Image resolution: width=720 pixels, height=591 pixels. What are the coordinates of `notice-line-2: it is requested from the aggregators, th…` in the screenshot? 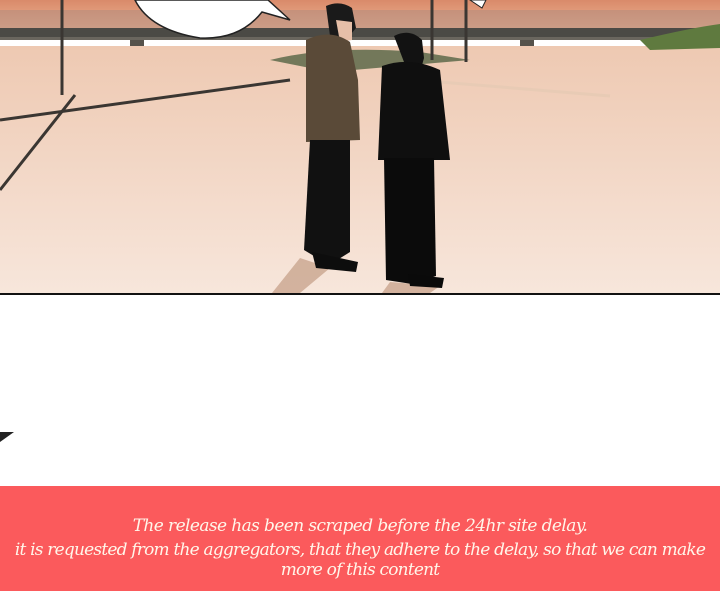 It's located at (360, 560).